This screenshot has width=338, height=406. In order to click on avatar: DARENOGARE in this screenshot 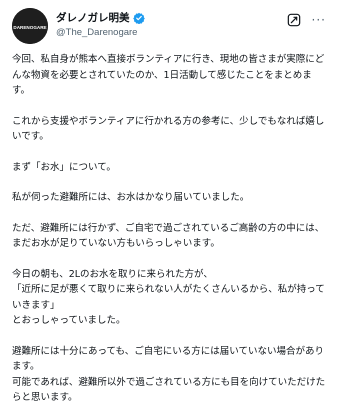, I will do `click(30, 26)`.